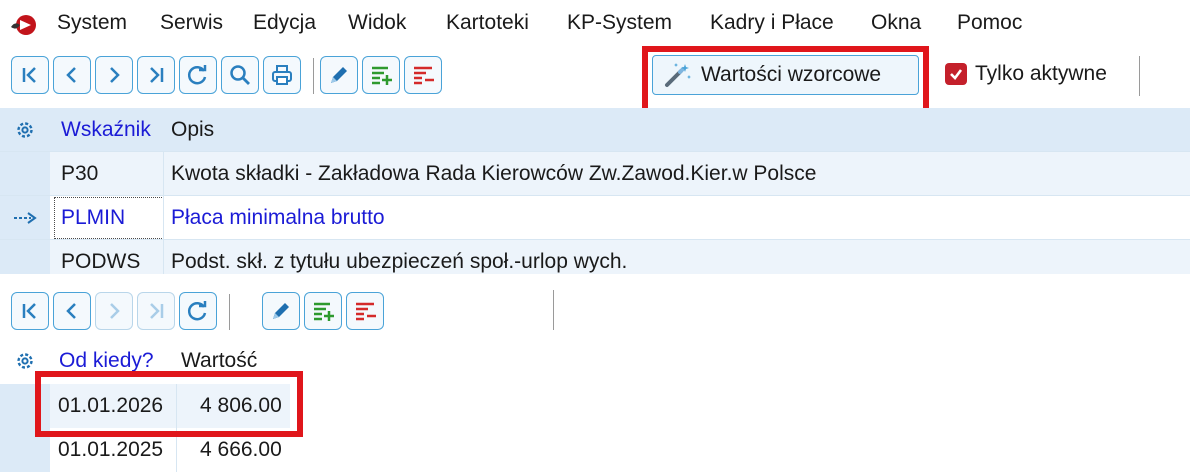 Image resolution: width=1190 pixels, height=472 pixels. Describe the element at coordinates (284, 23) in the screenshot. I see `menu-edycja: Edycja` at that location.